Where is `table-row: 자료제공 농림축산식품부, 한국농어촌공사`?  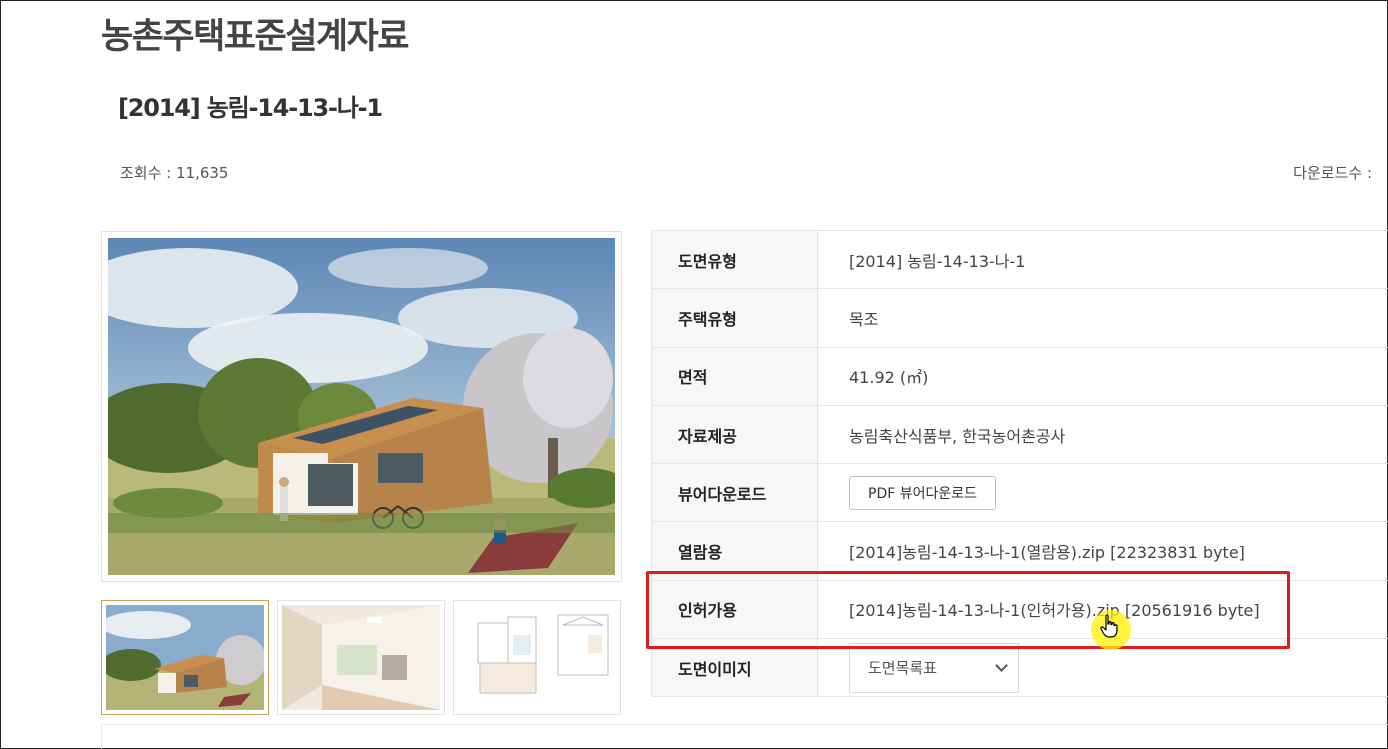
table-row: 자료제공 농림축산식품부, 한국농어촌공사 is located at coordinates (1019, 434).